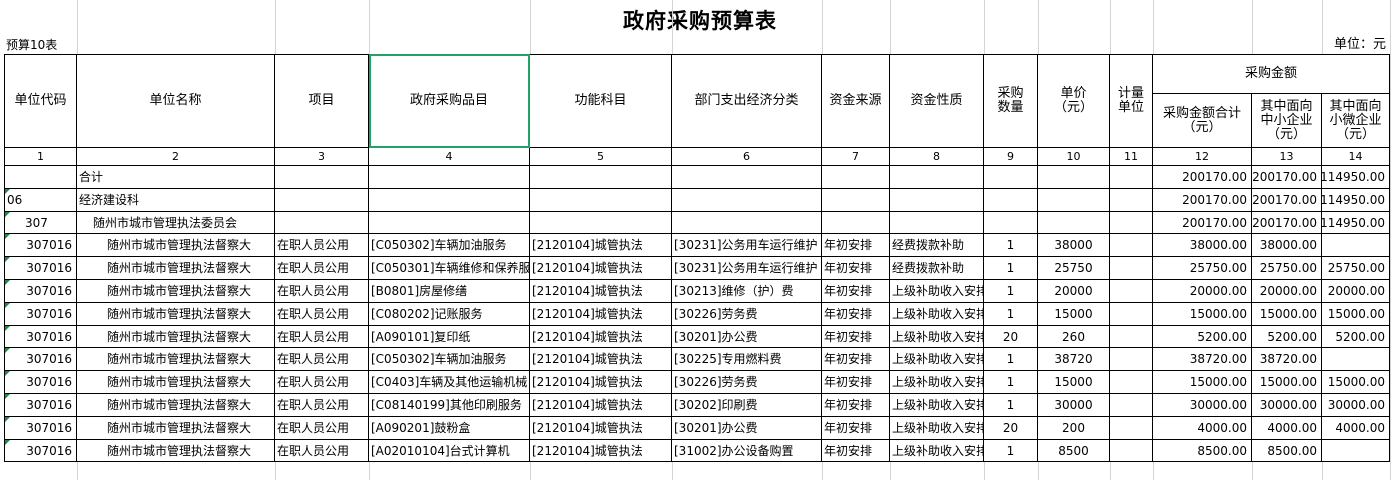  I want to click on column-number-6: 6, so click(747, 157).